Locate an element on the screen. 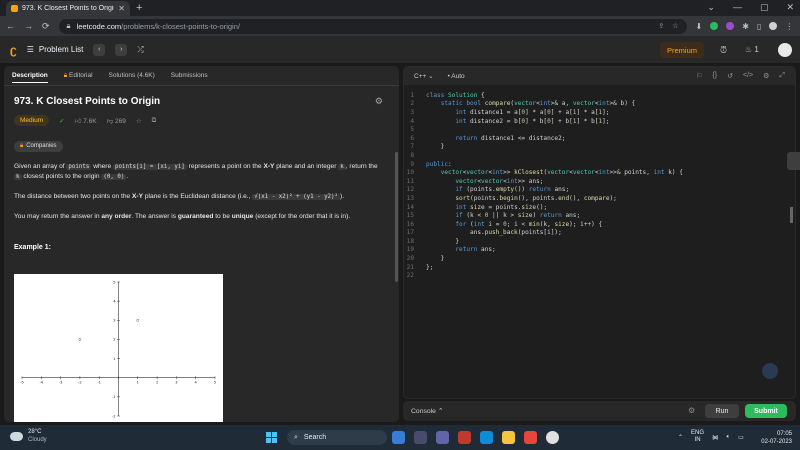 The image size is (800, 450). bookmark-icon: ⚐ is located at coordinates (699, 76).